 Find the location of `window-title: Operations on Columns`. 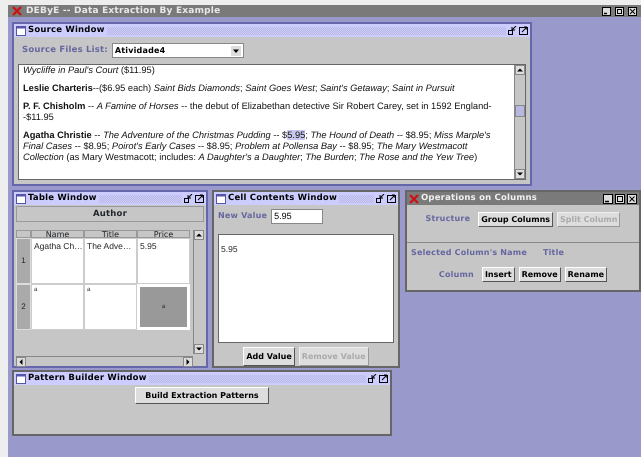

window-title: Operations on Columns is located at coordinates (479, 198).